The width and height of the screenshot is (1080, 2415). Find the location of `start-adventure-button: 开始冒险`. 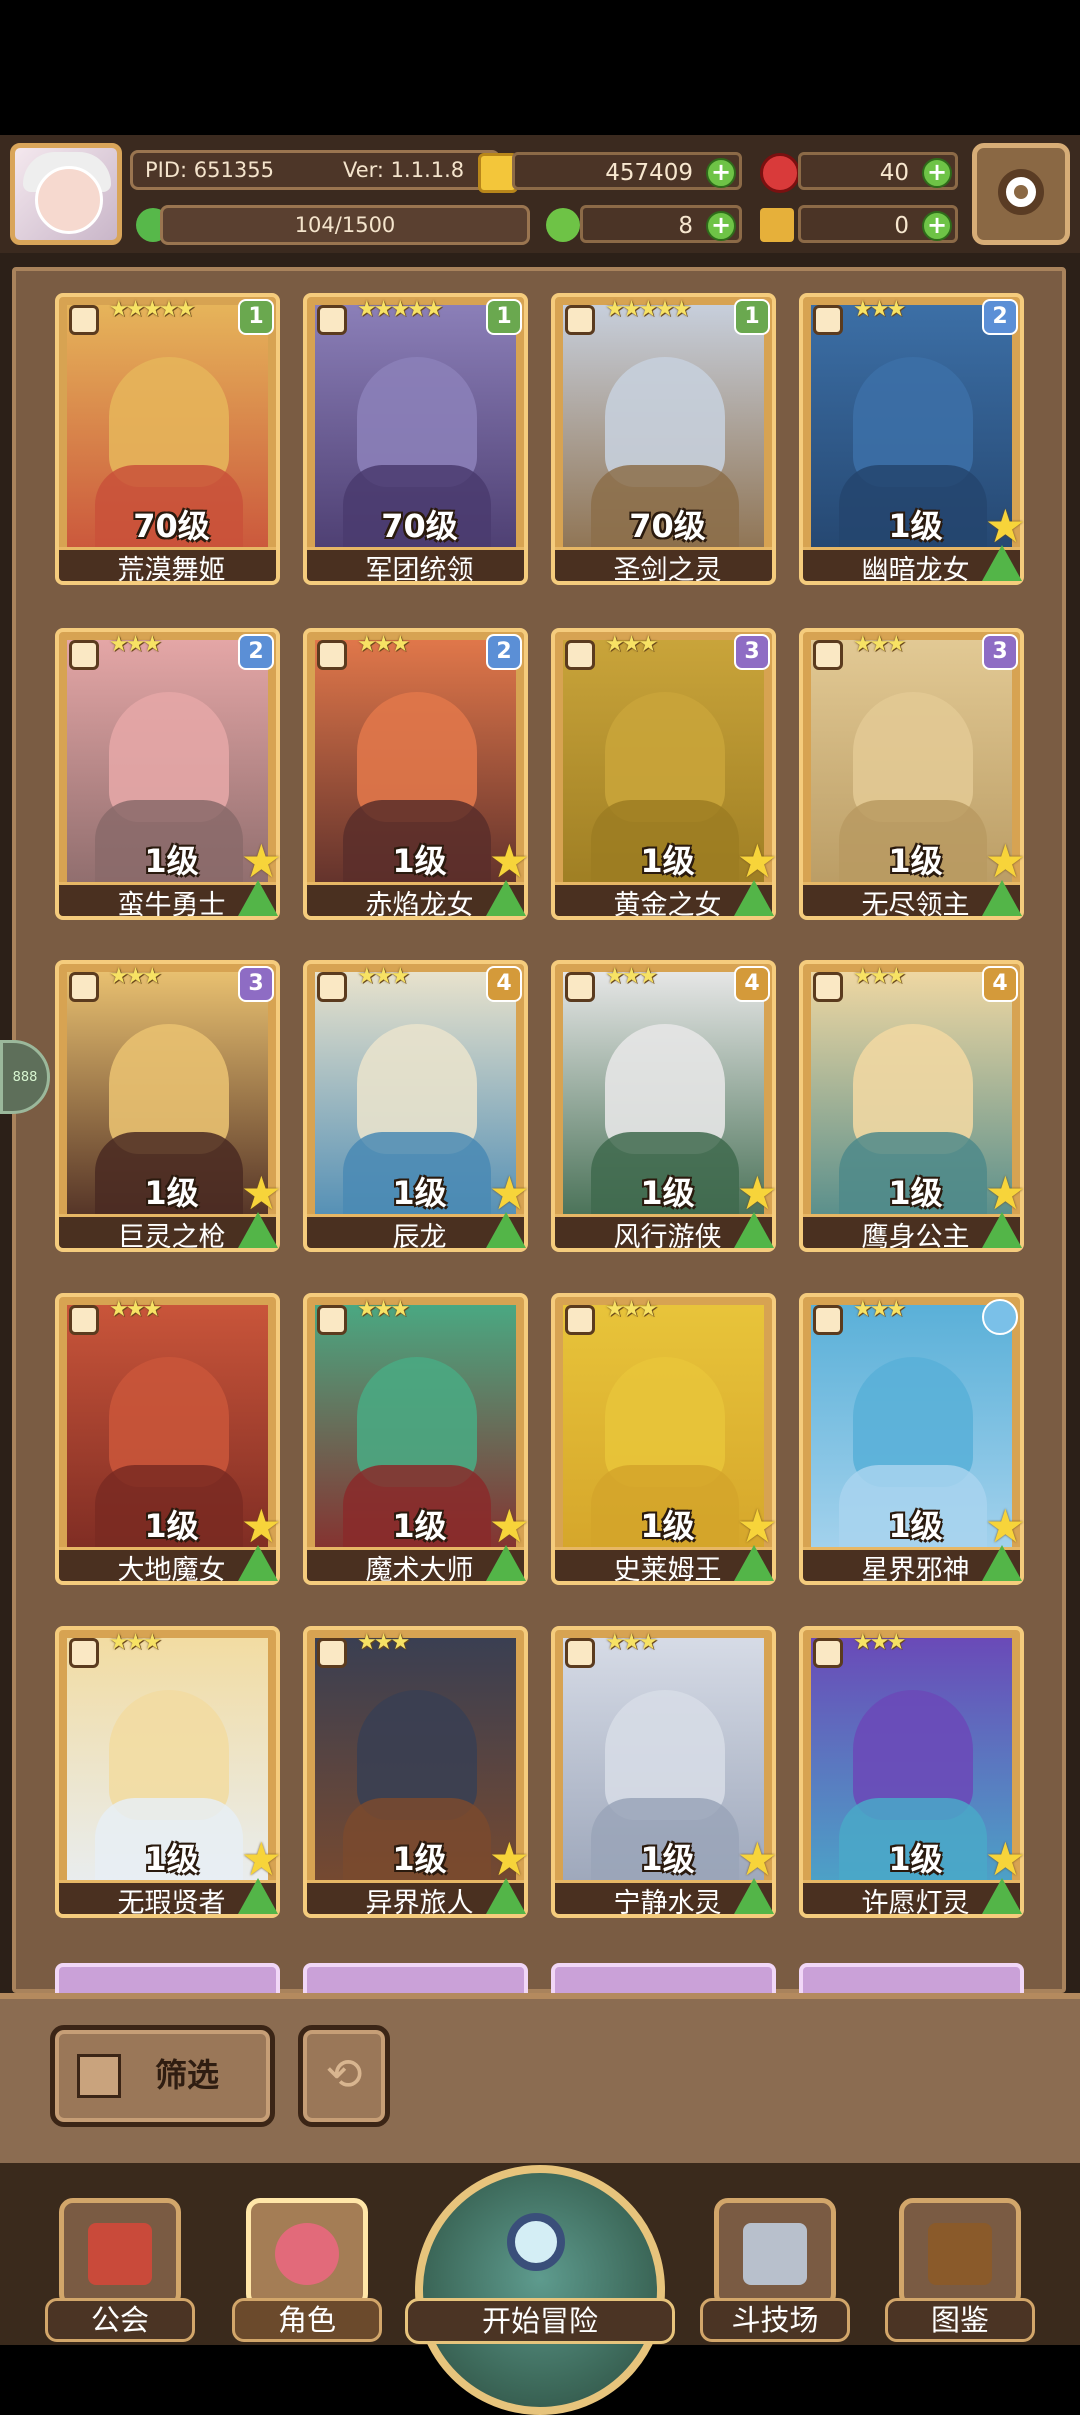

start-adventure-button: 开始冒险 is located at coordinates (540, 2285).